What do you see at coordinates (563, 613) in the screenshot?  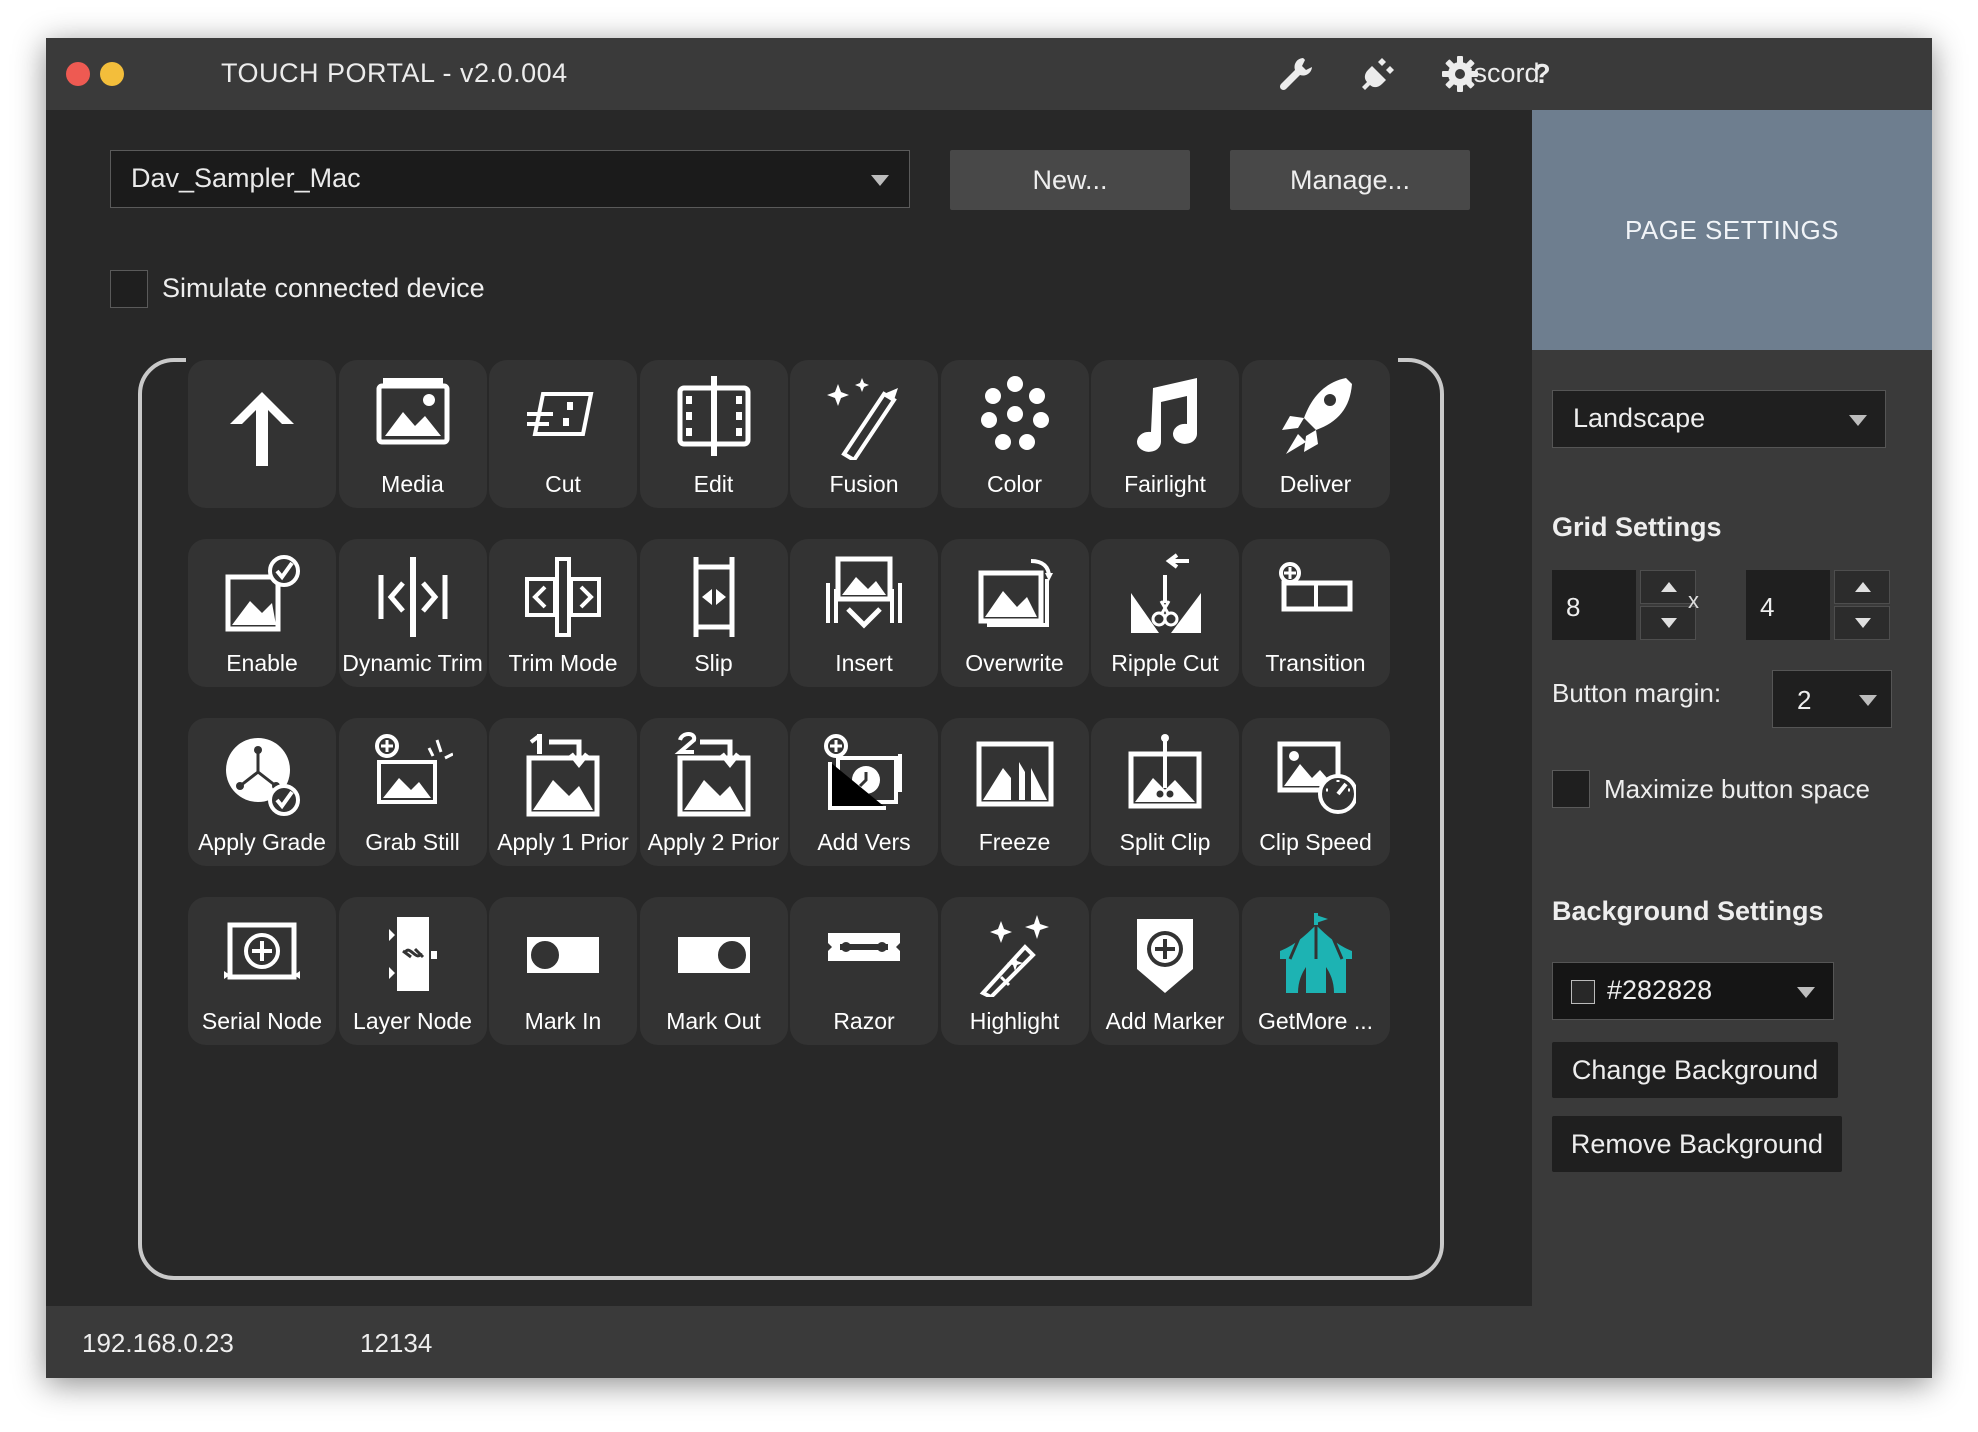 I see `grid-button-trim-mode: Trim Mode` at bounding box center [563, 613].